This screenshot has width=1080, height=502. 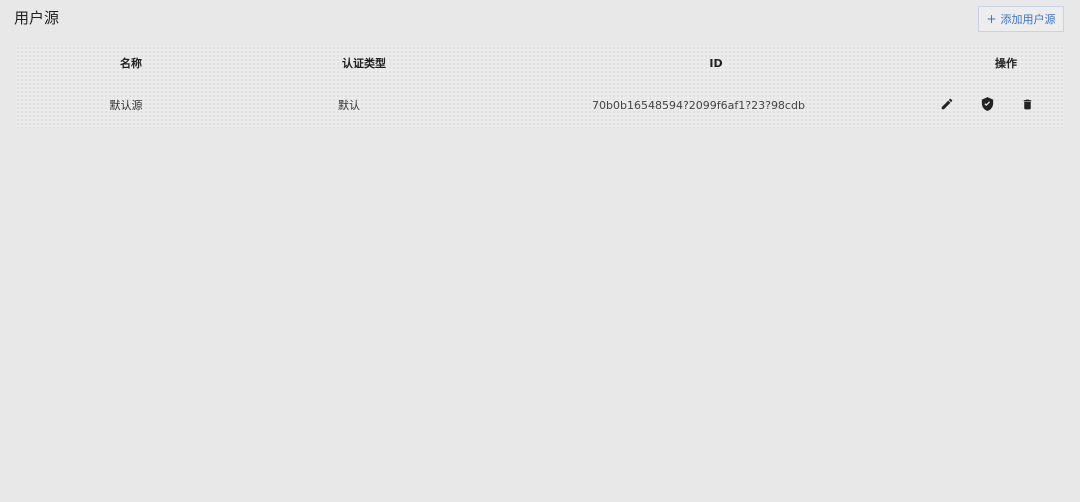 I want to click on page-title: 用户源, so click(x=37, y=18).